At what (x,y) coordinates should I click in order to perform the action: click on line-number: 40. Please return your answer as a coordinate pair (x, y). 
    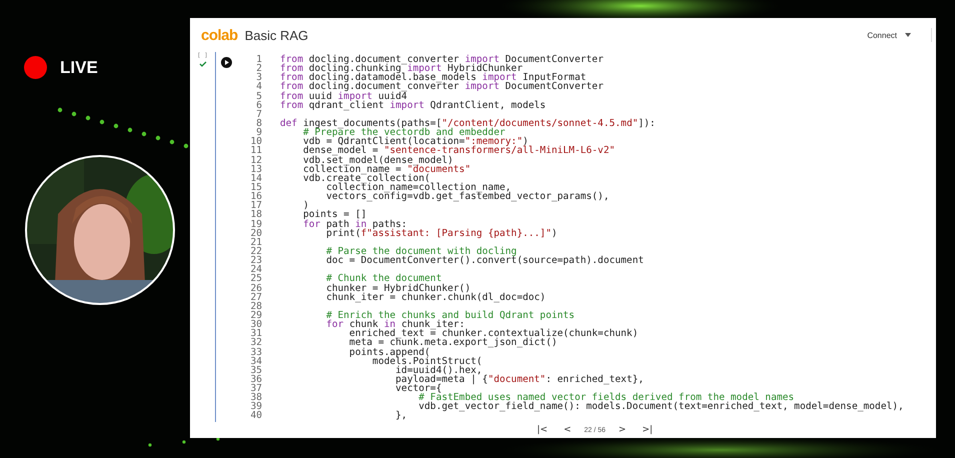
    Looking at the image, I should click on (255, 416).